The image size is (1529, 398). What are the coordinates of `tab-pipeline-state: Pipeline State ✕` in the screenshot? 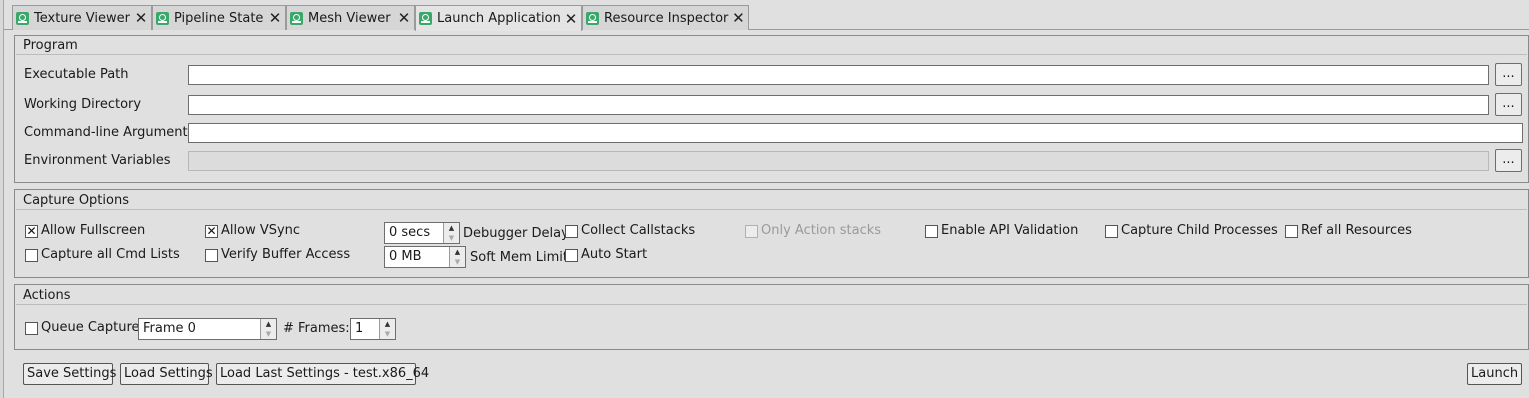 It's located at (219, 17).